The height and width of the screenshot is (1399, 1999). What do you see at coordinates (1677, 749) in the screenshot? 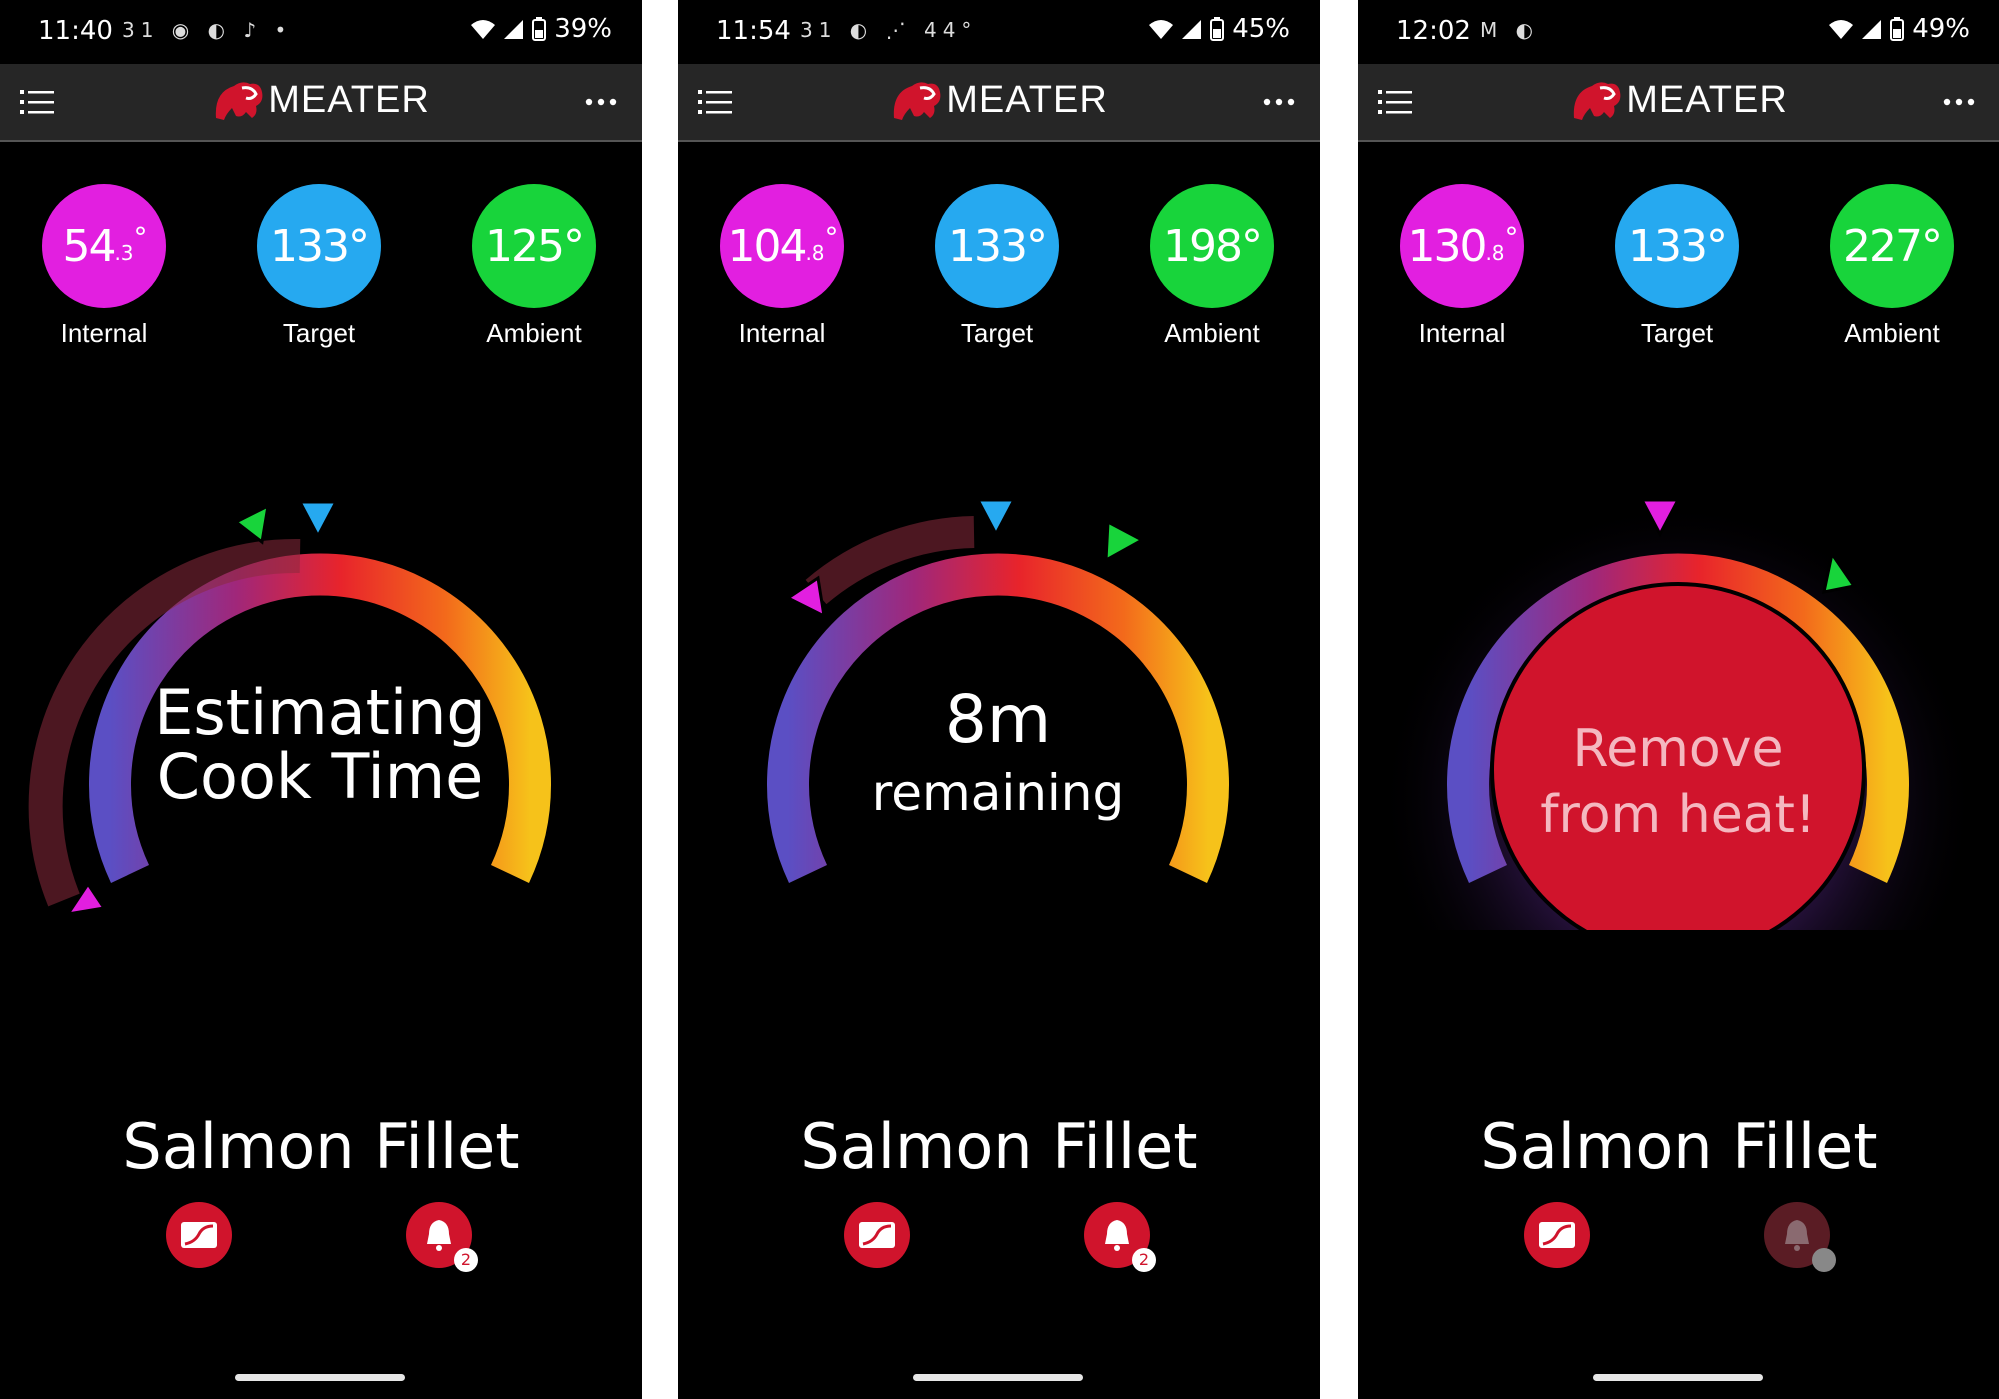
I see `center-status-line1: Remove` at bounding box center [1677, 749].